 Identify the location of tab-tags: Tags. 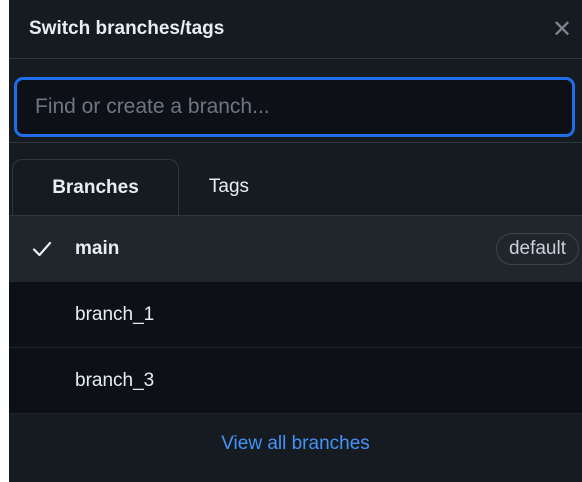
(229, 187).